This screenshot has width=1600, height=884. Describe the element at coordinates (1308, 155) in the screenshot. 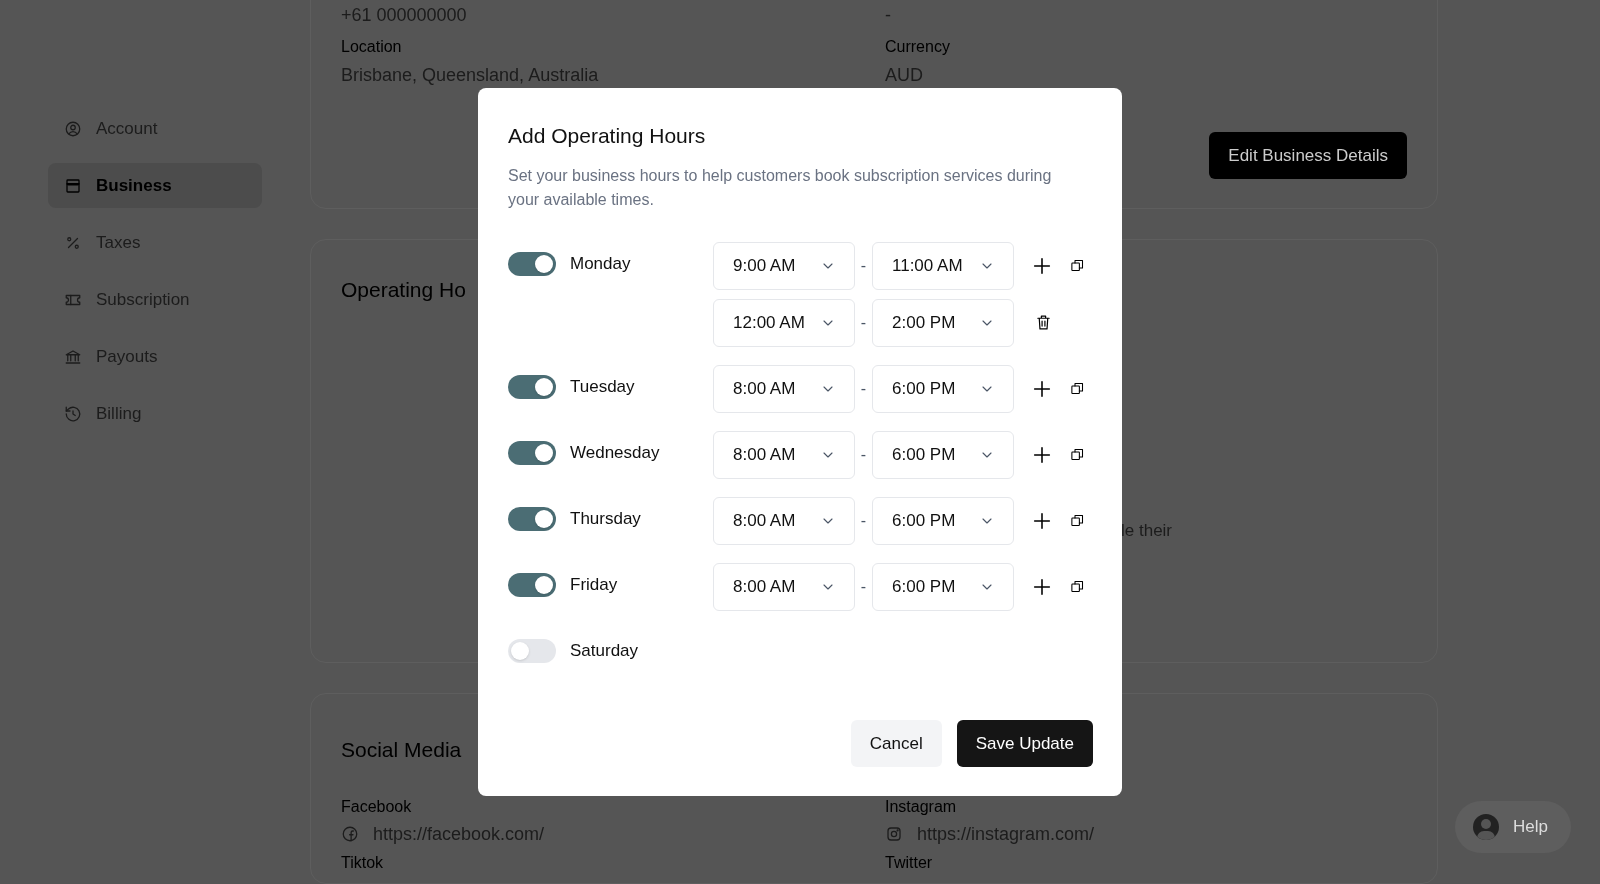

I see `edit-business-button: Edit Business Details` at that location.